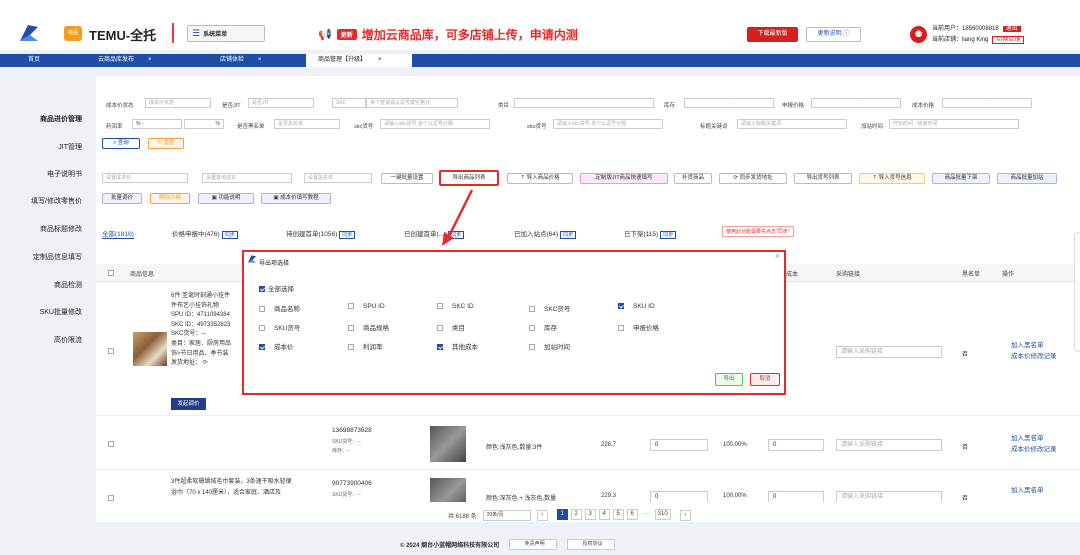 The width and height of the screenshot is (1080, 555). I want to click on sidebar-item-price-limit: 高价限流, so click(68, 340).